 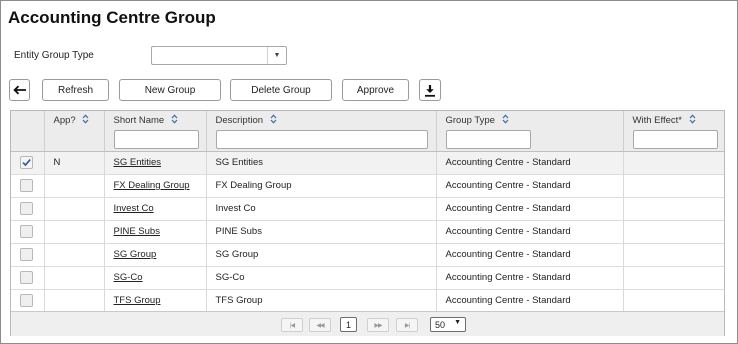 What do you see at coordinates (321, 186) in the screenshot?
I see `description-cell: FX Dealing Group` at bounding box center [321, 186].